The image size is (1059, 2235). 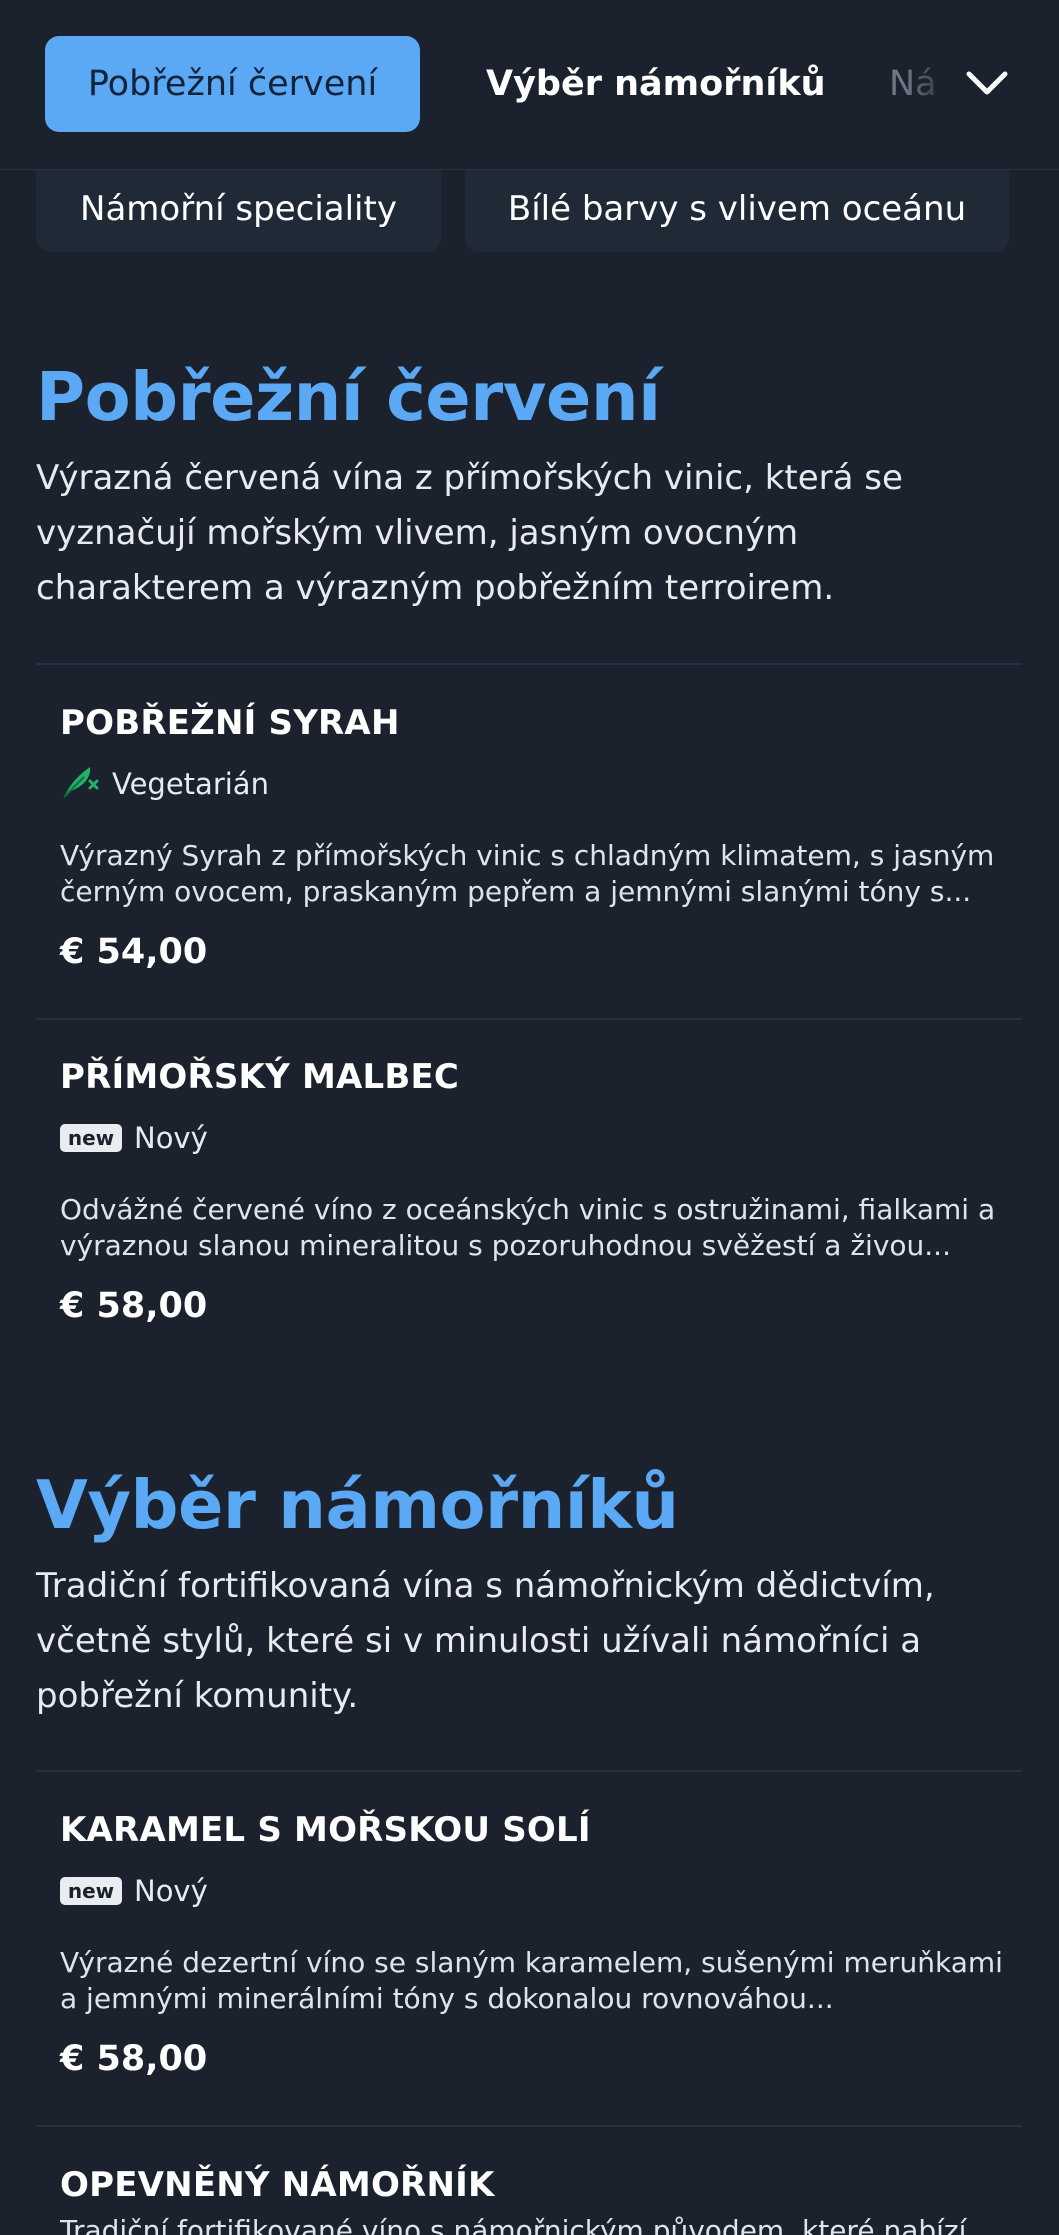 I want to click on dietary-tag: Vegetarián, so click(x=164, y=784).